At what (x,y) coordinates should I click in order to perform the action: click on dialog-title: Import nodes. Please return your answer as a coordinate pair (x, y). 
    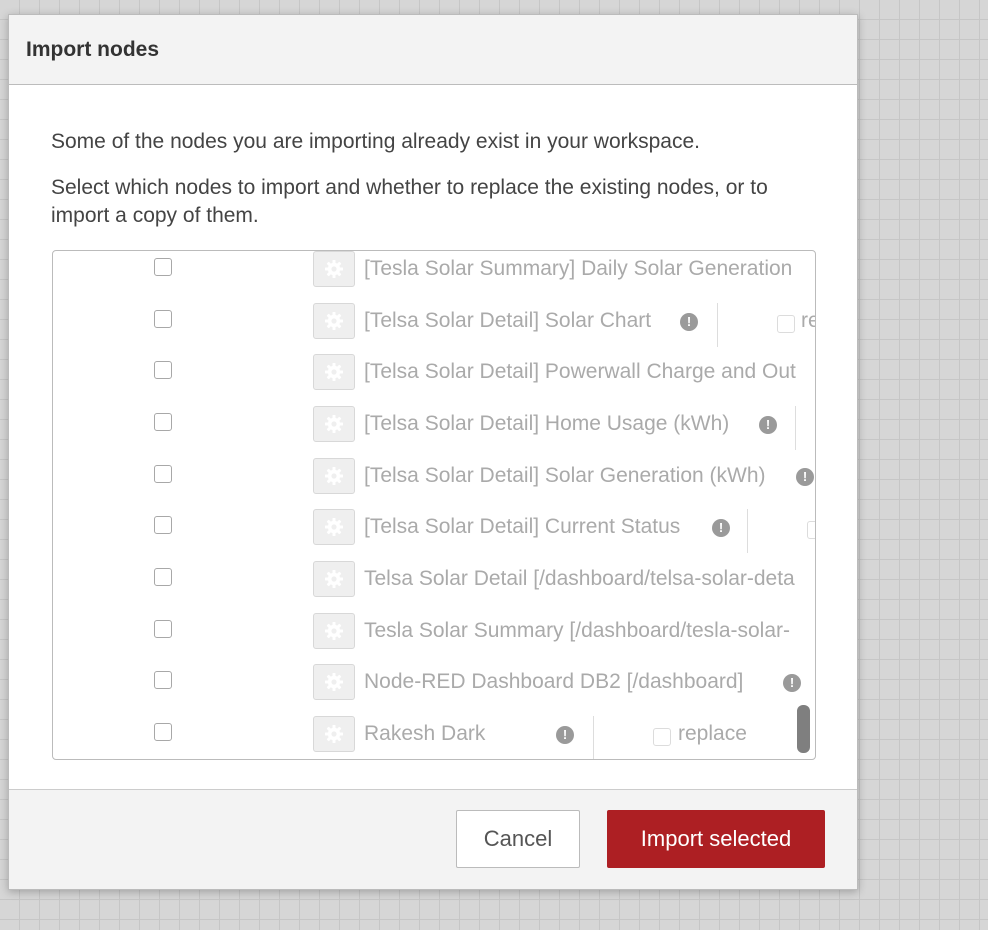
    Looking at the image, I should click on (93, 49).